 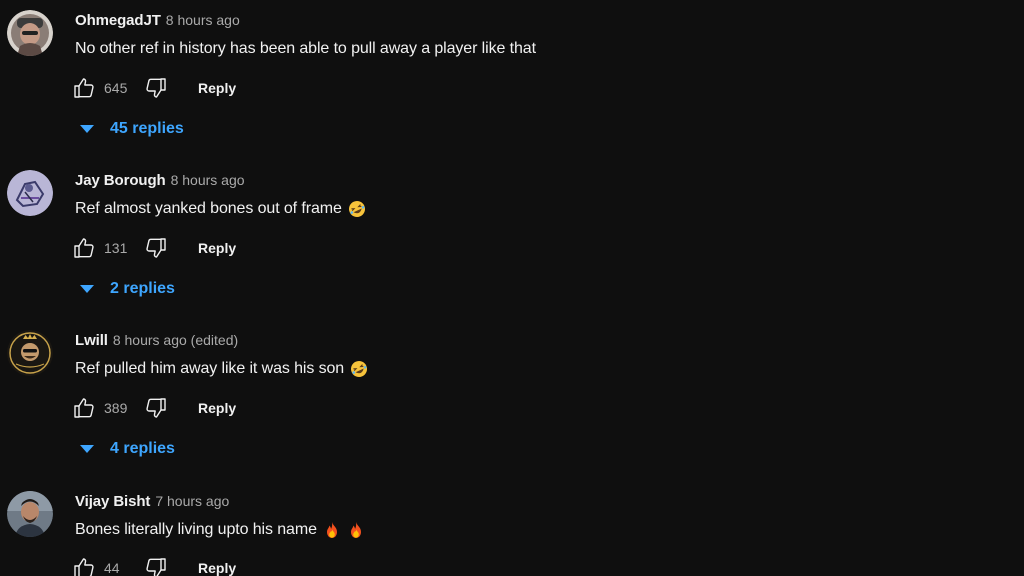 What do you see at coordinates (112, 501) in the screenshot?
I see `author-name: Vijay Bisht` at bounding box center [112, 501].